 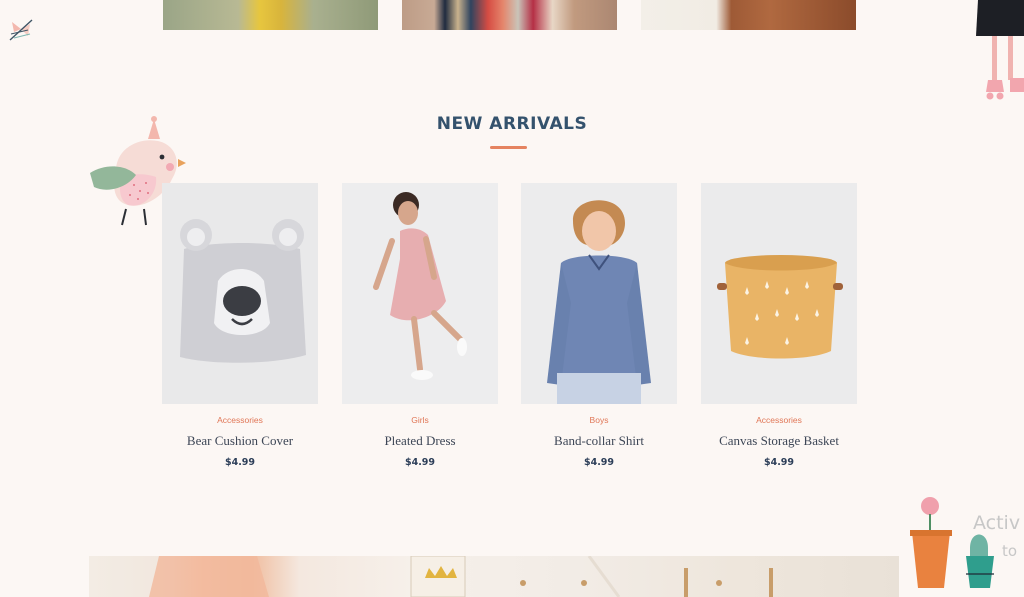 I want to click on product-card: Accessories Canvas Storage Basket $4.99, so click(x=779, y=333).